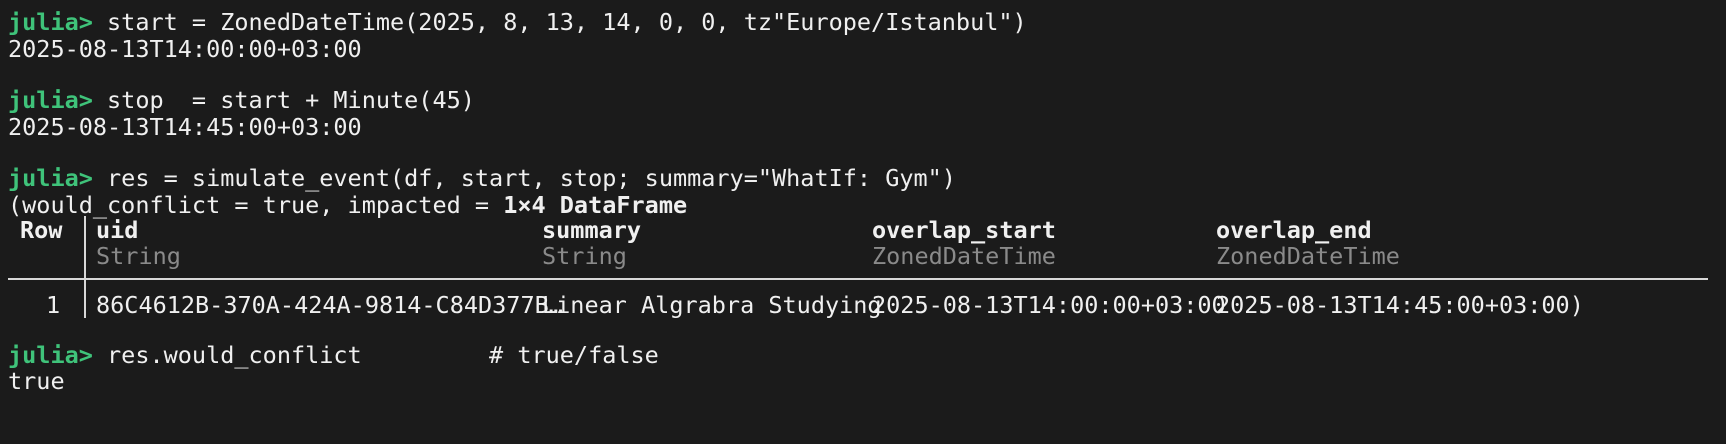 The width and height of the screenshot is (1726, 444). I want to click on cell-summary: Linear Algrabra Studying, so click(712, 305).